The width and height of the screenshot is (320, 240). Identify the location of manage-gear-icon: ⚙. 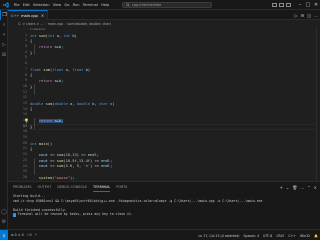
(4, 222).